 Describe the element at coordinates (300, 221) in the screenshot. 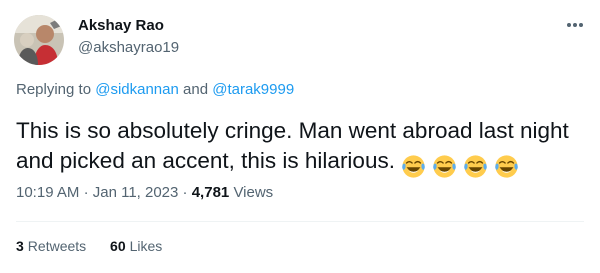

I see `divider` at that location.